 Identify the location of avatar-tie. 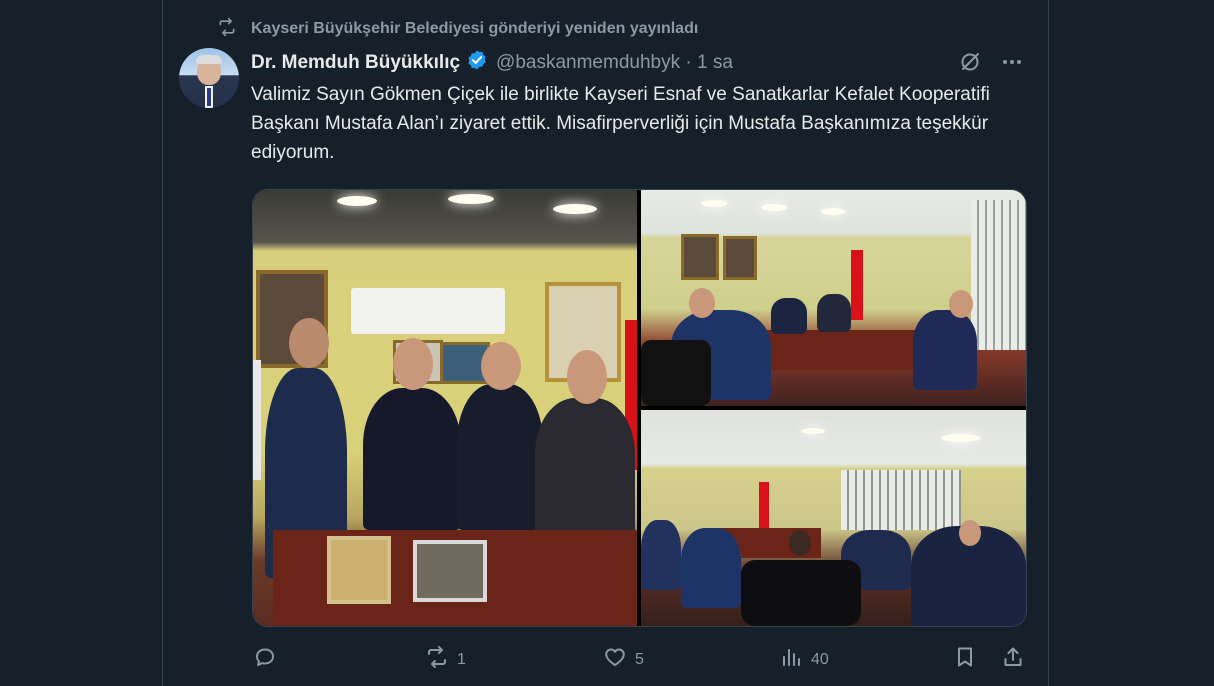
(209, 97).